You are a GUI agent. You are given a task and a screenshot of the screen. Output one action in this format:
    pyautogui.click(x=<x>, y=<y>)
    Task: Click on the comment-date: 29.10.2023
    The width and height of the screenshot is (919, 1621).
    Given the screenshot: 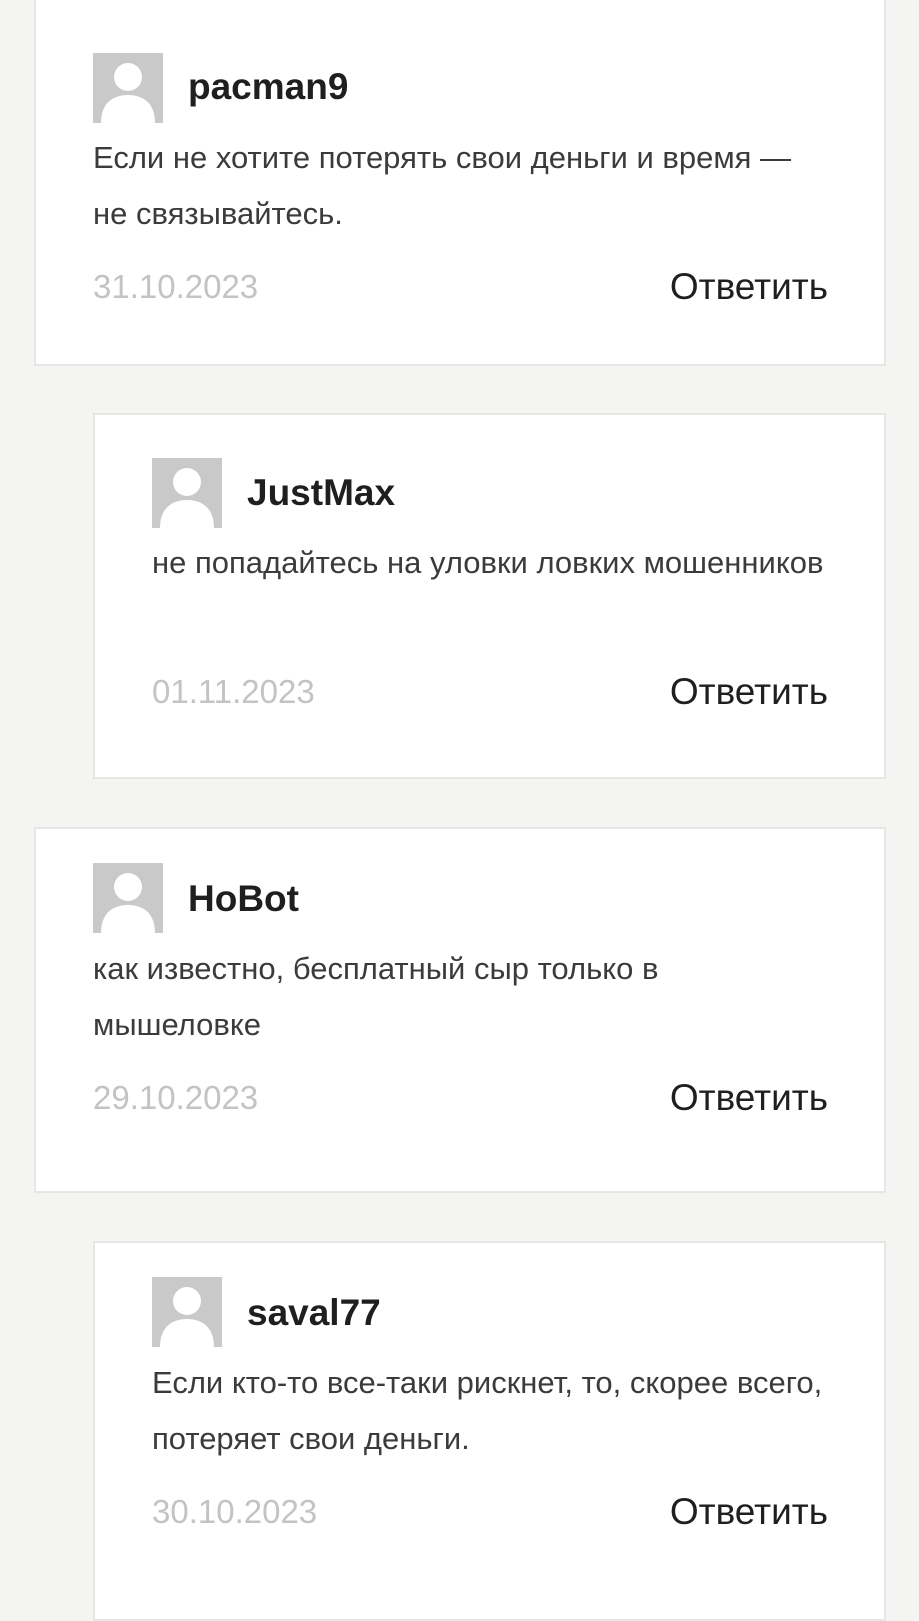 What is the action you would take?
    pyautogui.click(x=176, y=1097)
    